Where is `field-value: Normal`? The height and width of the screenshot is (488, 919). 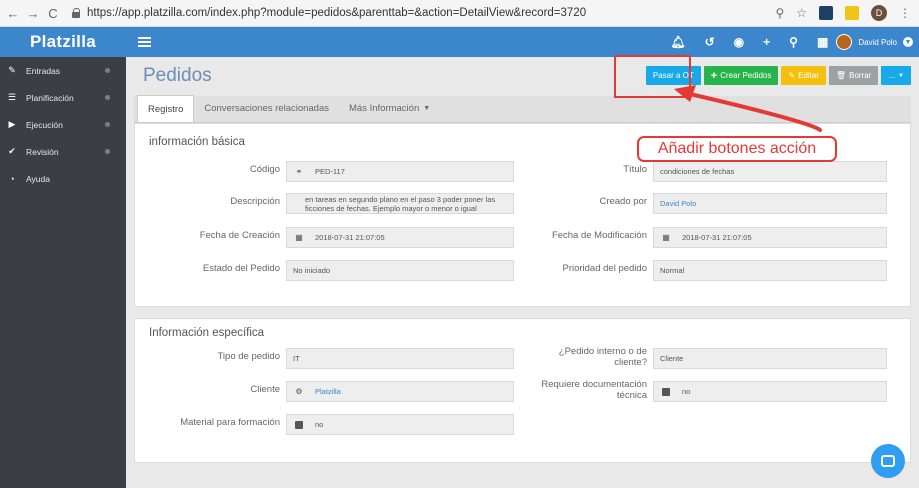
field-value: Normal is located at coordinates (672, 270).